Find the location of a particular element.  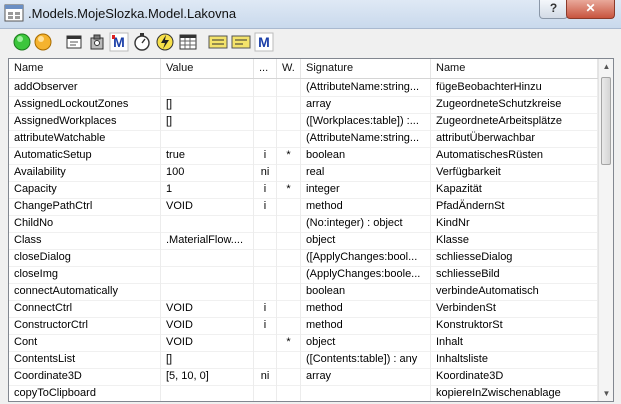

cell-name-german: Kapazität is located at coordinates (514, 189).